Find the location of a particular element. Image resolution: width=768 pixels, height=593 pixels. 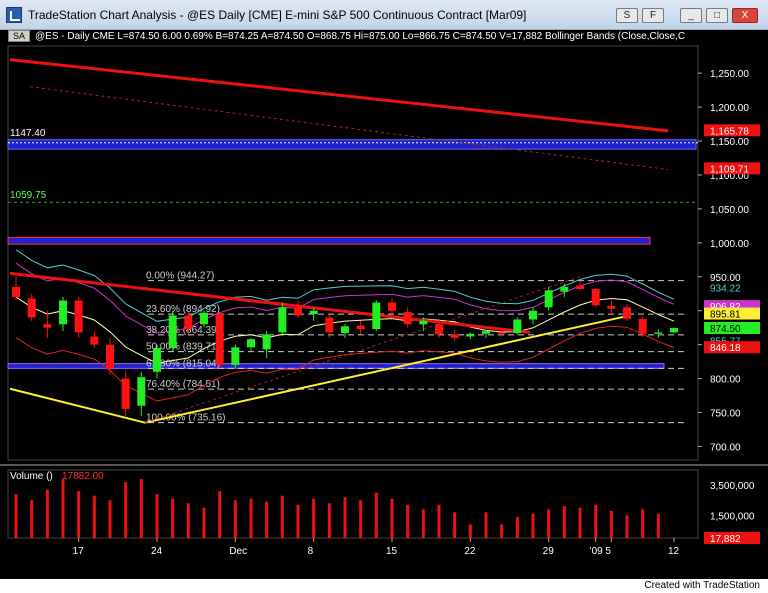

mid-level-label: 1059.75 is located at coordinates (28, 195).